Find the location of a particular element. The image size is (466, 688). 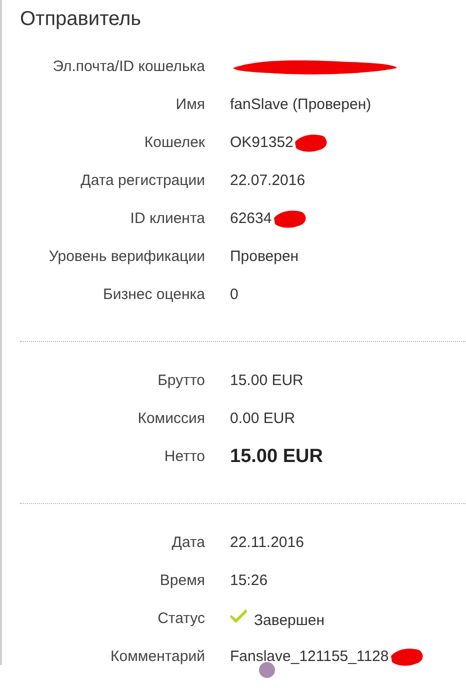

section-title: Отправитель is located at coordinates (81, 19).